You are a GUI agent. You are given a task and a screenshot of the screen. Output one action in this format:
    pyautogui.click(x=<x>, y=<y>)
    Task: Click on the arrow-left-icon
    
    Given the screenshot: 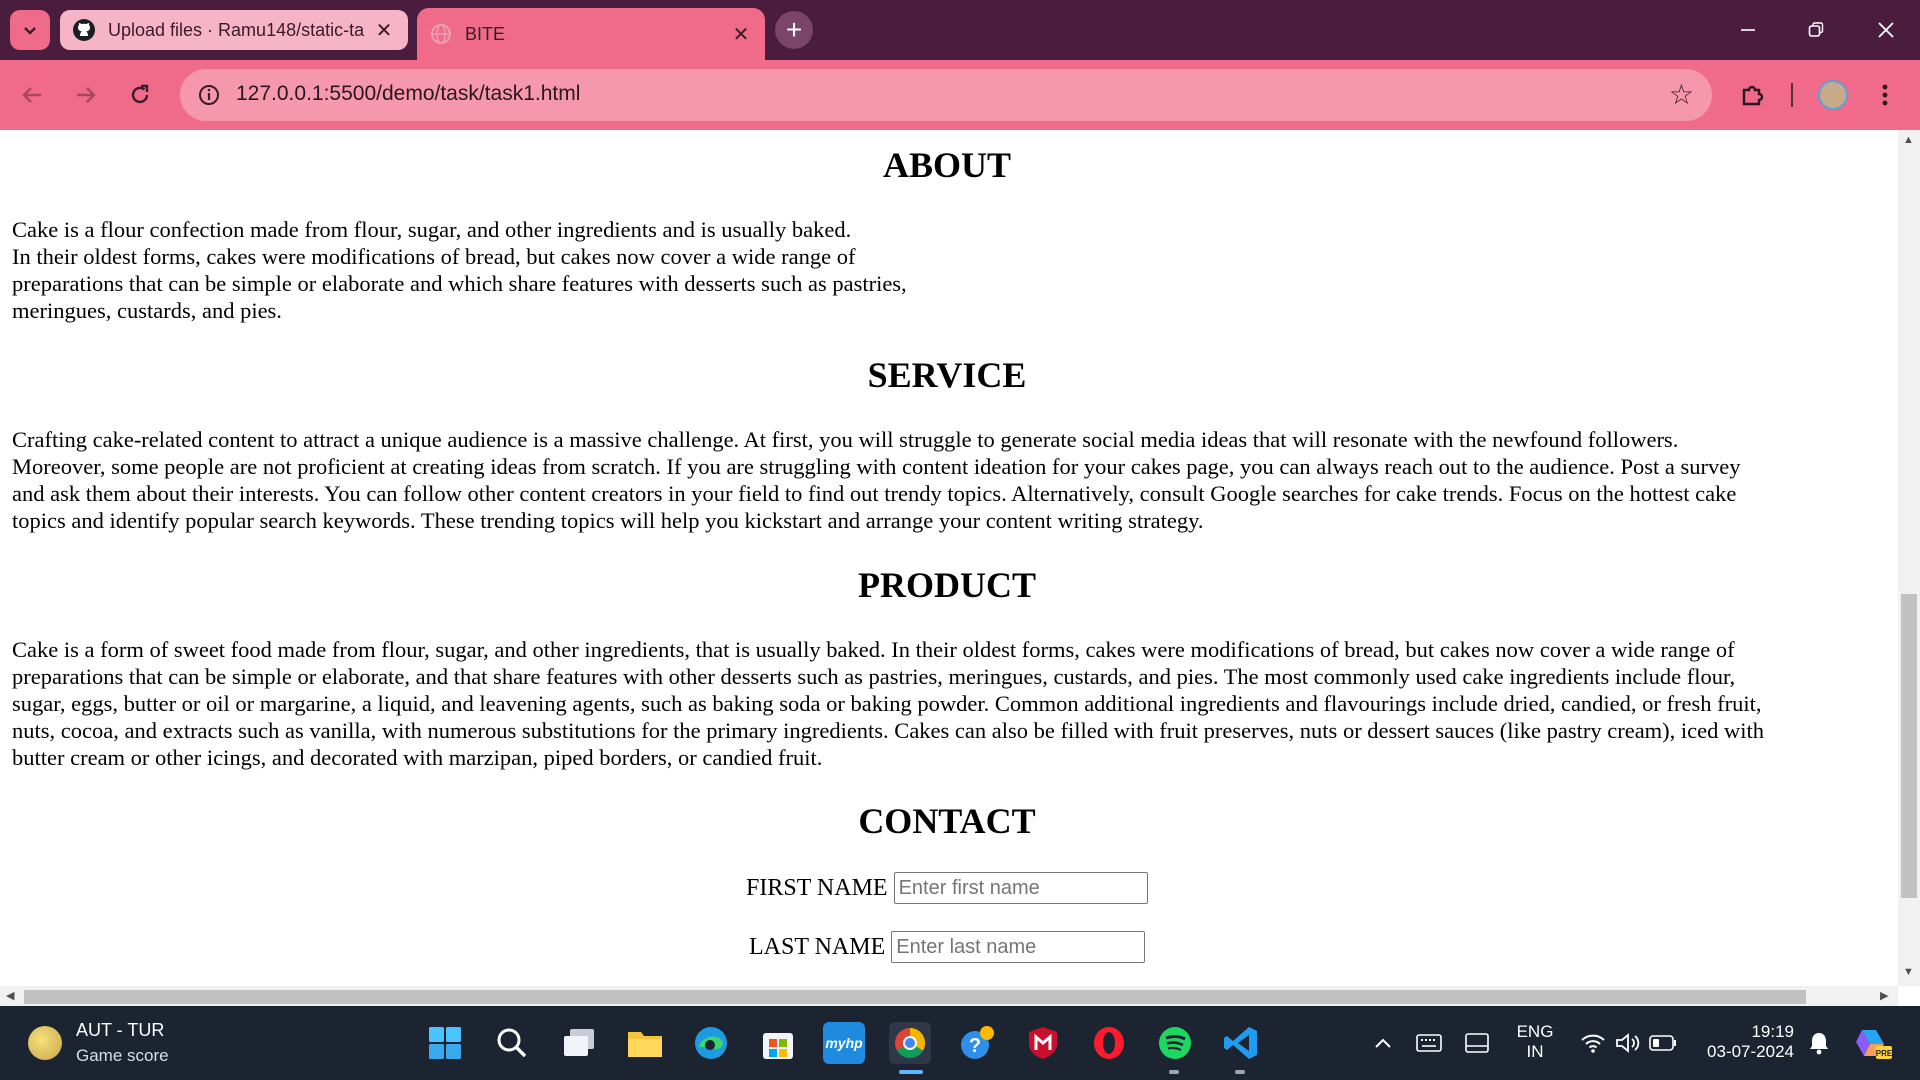 What is the action you would take?
    pyautogui.click(x=31, y=95)
    